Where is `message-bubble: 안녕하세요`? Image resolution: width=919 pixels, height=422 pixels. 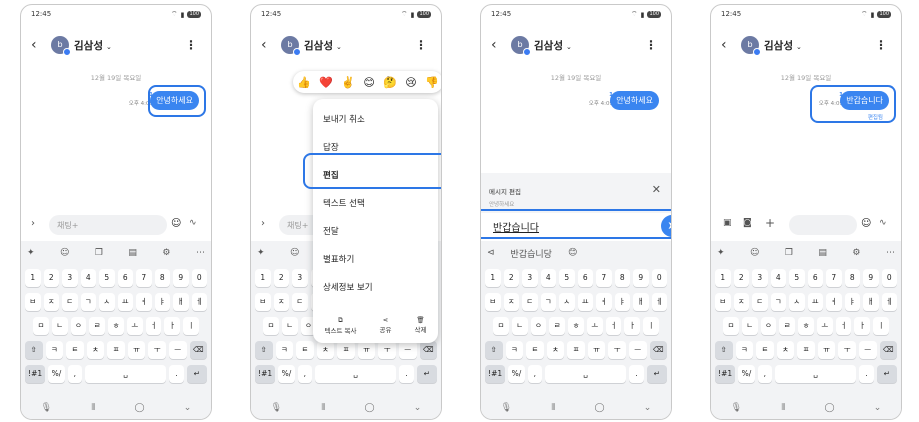
message-bubble: 안녕하세요 is located at coordinates (634, 100).